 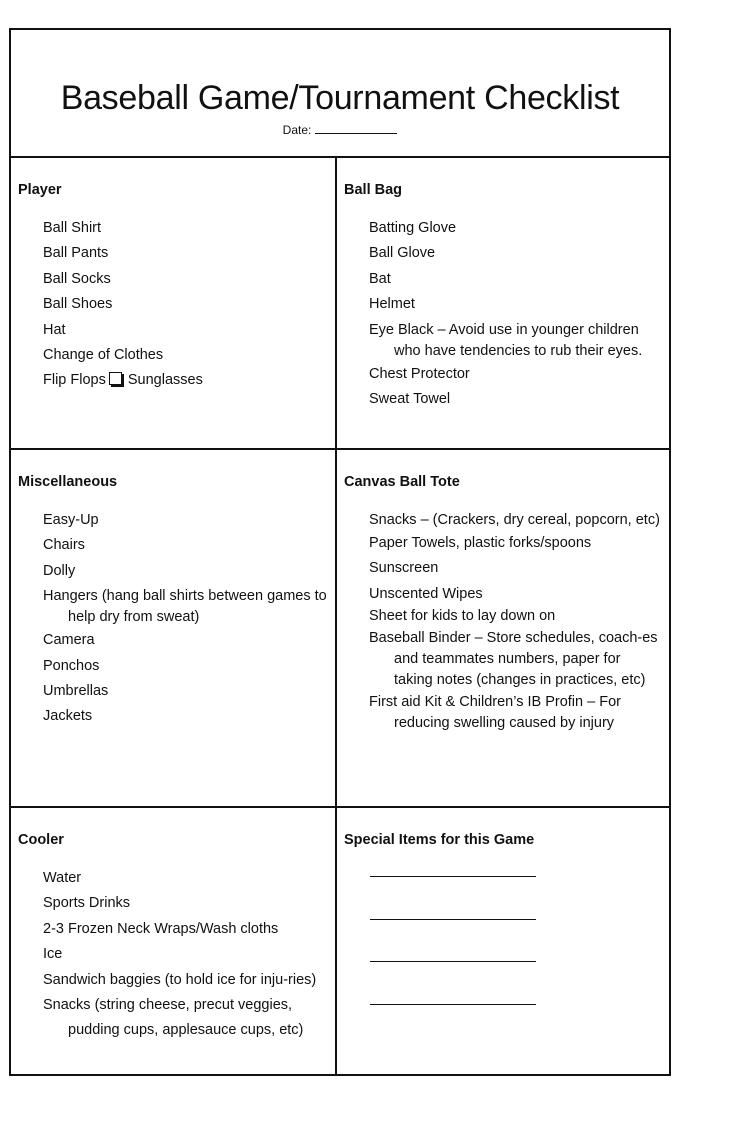 I want to click on list-item: Ball Pants, so click(x=76, y=253).